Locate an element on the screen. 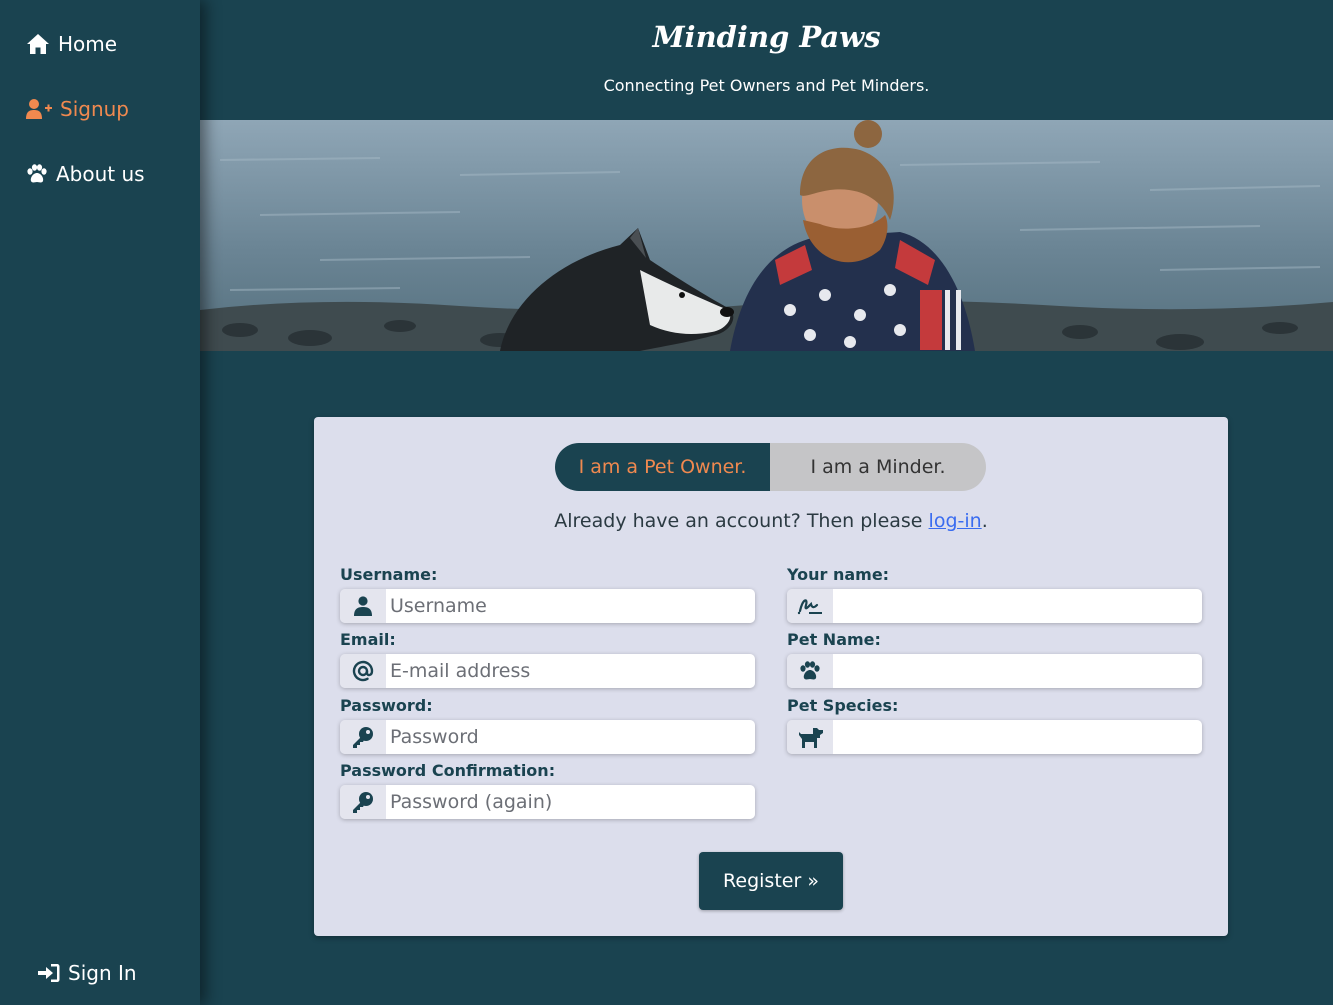  password-field is located at coordinates (547, 737).